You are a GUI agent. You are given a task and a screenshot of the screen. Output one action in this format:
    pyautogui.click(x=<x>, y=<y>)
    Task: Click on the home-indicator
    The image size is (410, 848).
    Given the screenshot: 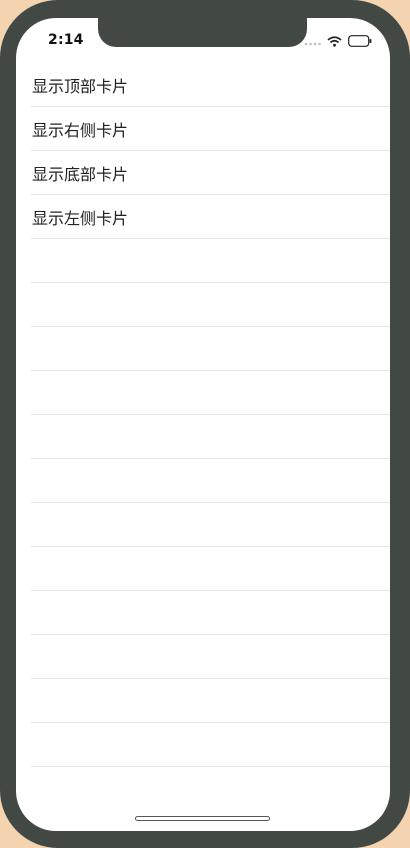 What is the action you would take?
    pyautogui.click(x=202, y=818)
    